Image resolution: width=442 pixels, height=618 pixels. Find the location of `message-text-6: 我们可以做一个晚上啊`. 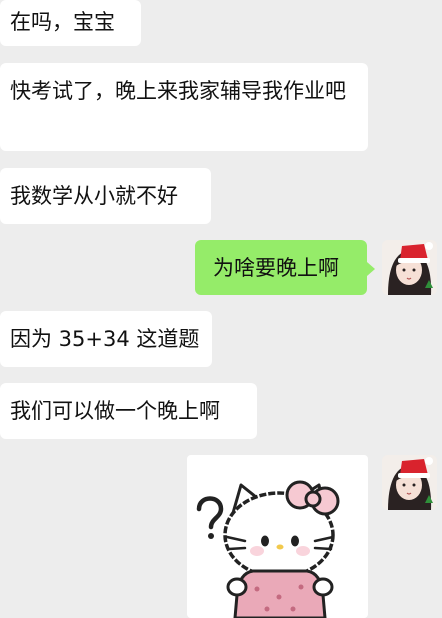

message-text-6: 我们可以做一个晚上啊 is located at coordinates (115, 411).